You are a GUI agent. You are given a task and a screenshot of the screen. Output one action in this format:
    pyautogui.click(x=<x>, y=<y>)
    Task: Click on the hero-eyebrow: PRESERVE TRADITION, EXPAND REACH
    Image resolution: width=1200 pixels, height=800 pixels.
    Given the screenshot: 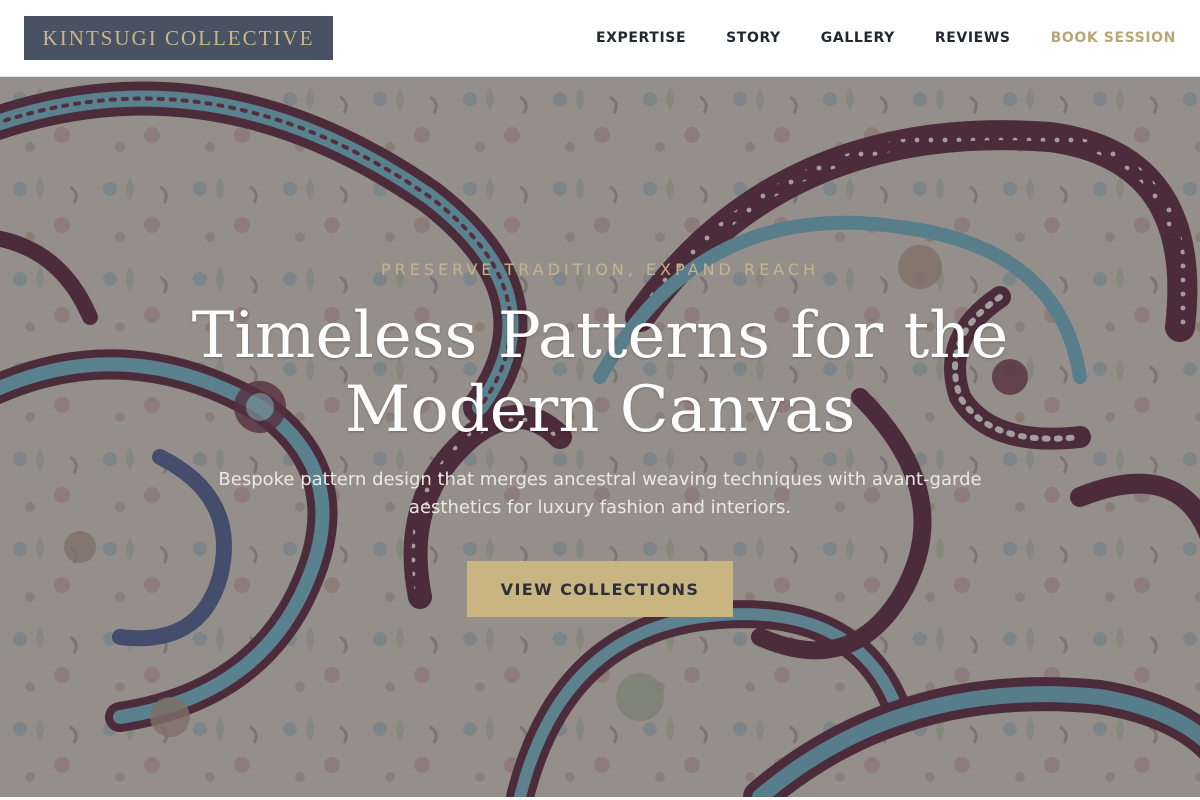 What is the action you would take?
    pyautogui.click(x=600, y=269)
    